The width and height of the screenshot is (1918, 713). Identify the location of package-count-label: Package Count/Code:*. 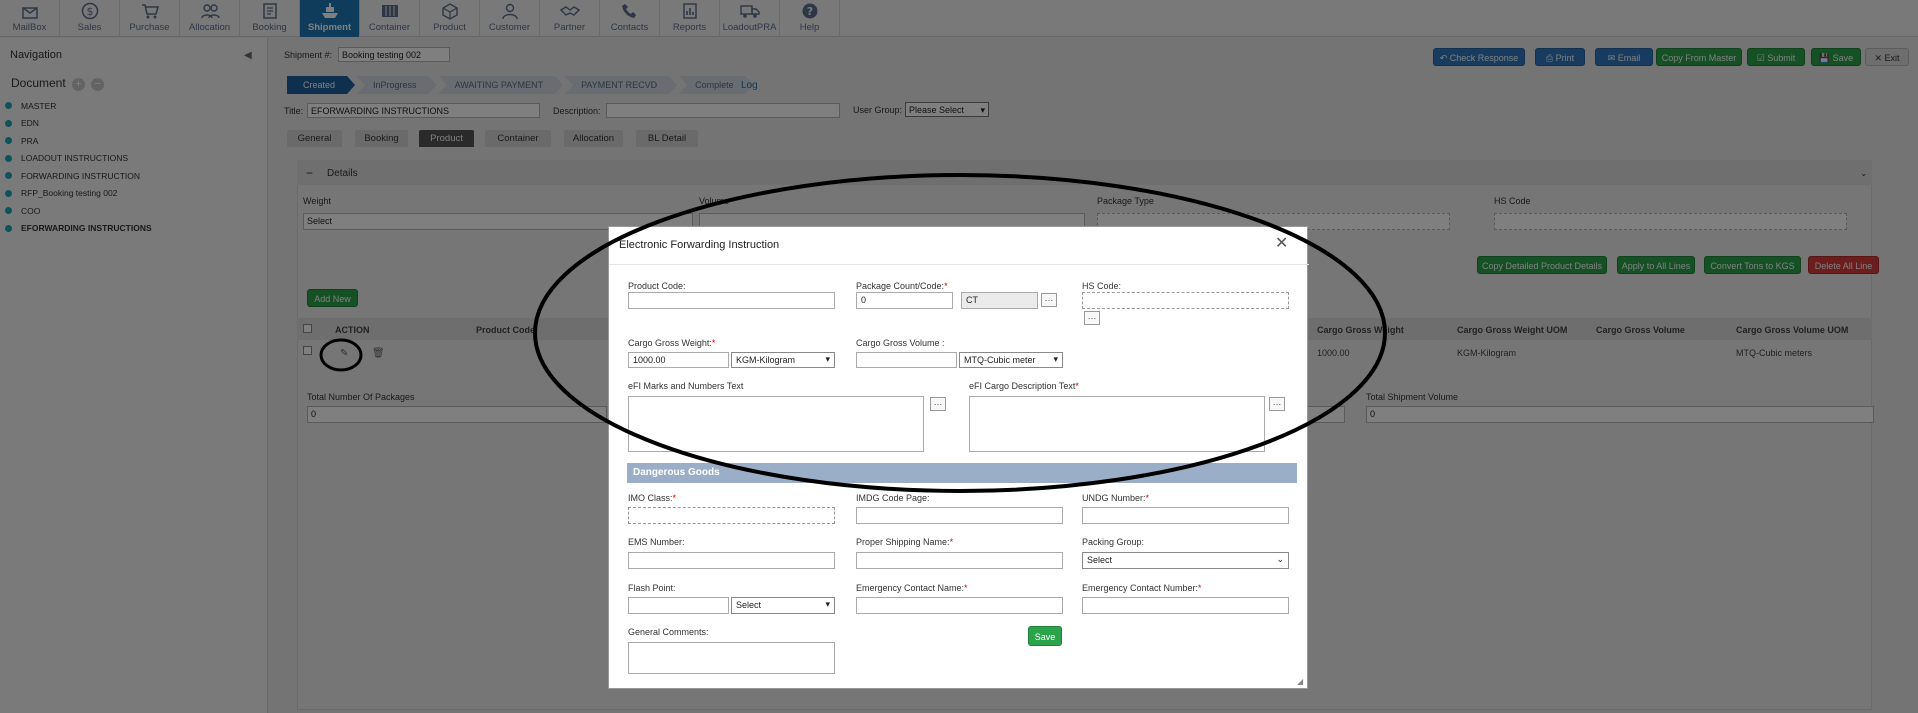
(902, 286).